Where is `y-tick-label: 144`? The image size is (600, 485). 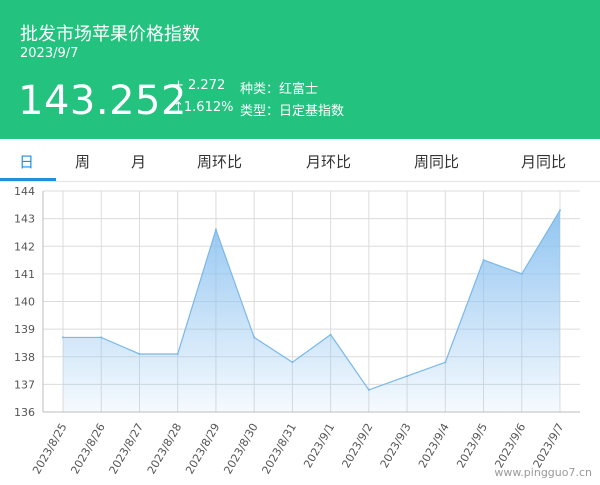
y-tick-label: 144 is located at coordinates (24, 191).